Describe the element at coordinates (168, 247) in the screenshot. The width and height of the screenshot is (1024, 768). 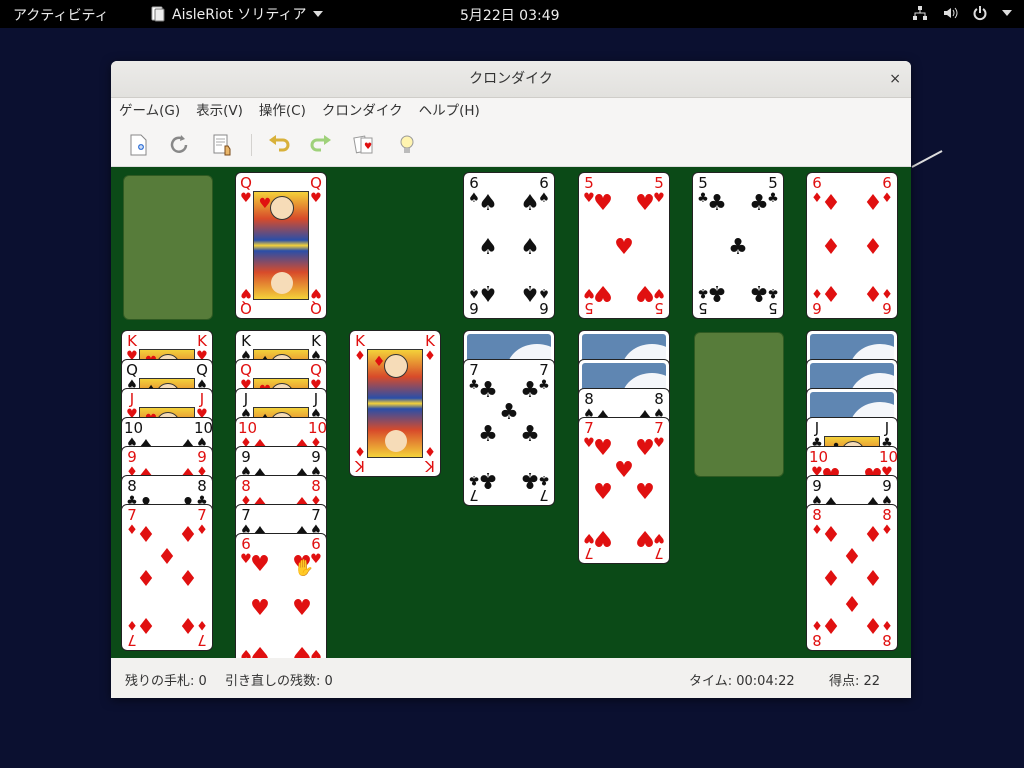
I see `stock-slot` at that location.